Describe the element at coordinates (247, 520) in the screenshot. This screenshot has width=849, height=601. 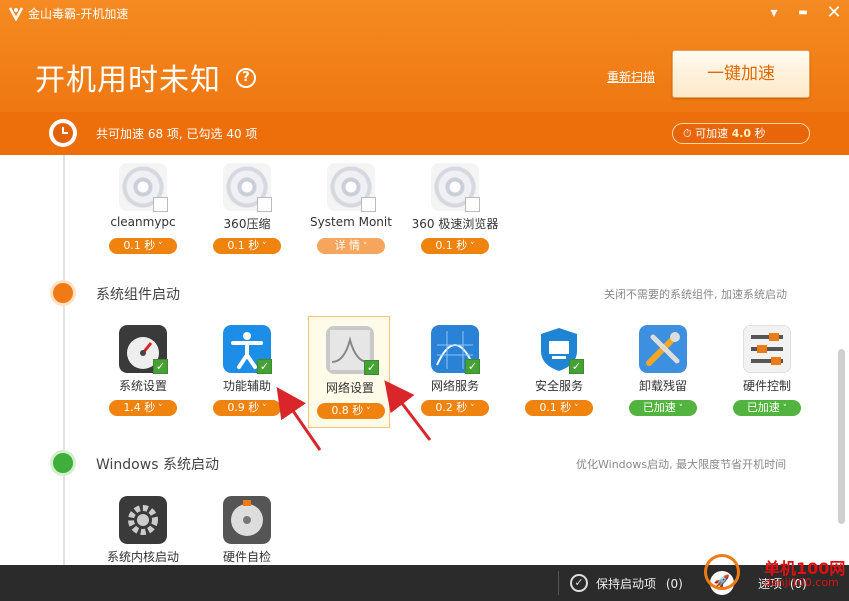
I see `hard-disk-icon` at that location.